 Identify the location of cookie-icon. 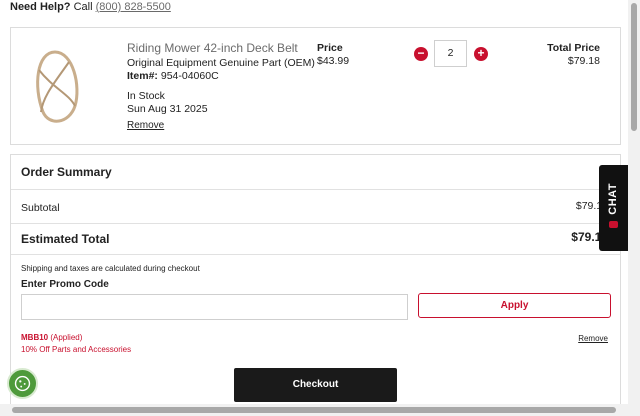
(22, 383).